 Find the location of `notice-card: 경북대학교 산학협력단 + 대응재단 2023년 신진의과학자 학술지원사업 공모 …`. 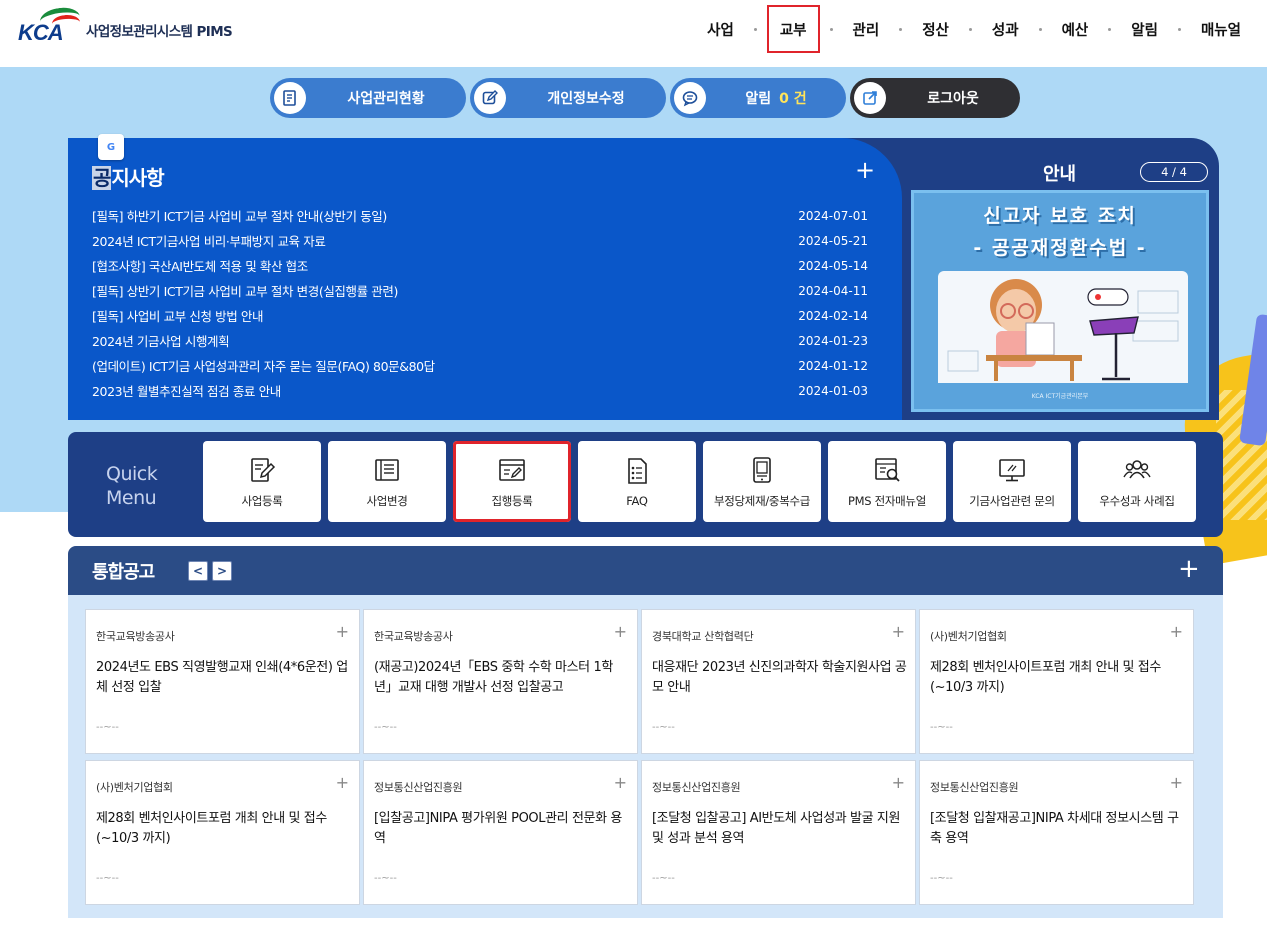

notice-card: 경북대학교 산학협력단 + 대응재단 2023년 신진의과학자 학술지원사업 공모 … is located at coordinates (778, 681).